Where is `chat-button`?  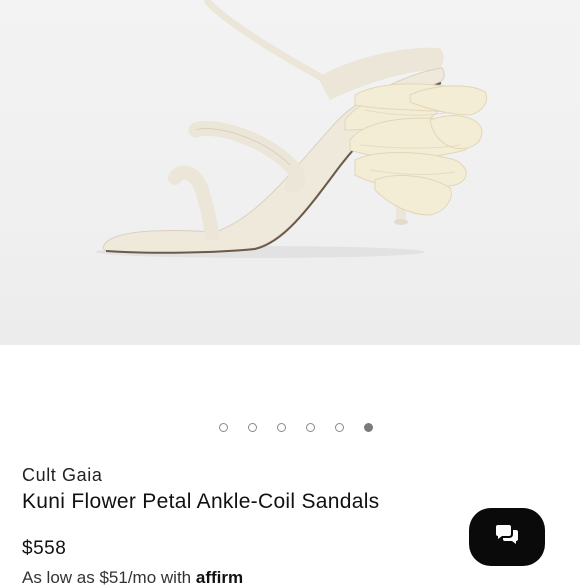
chat-button is located at coordinates (507, 537).